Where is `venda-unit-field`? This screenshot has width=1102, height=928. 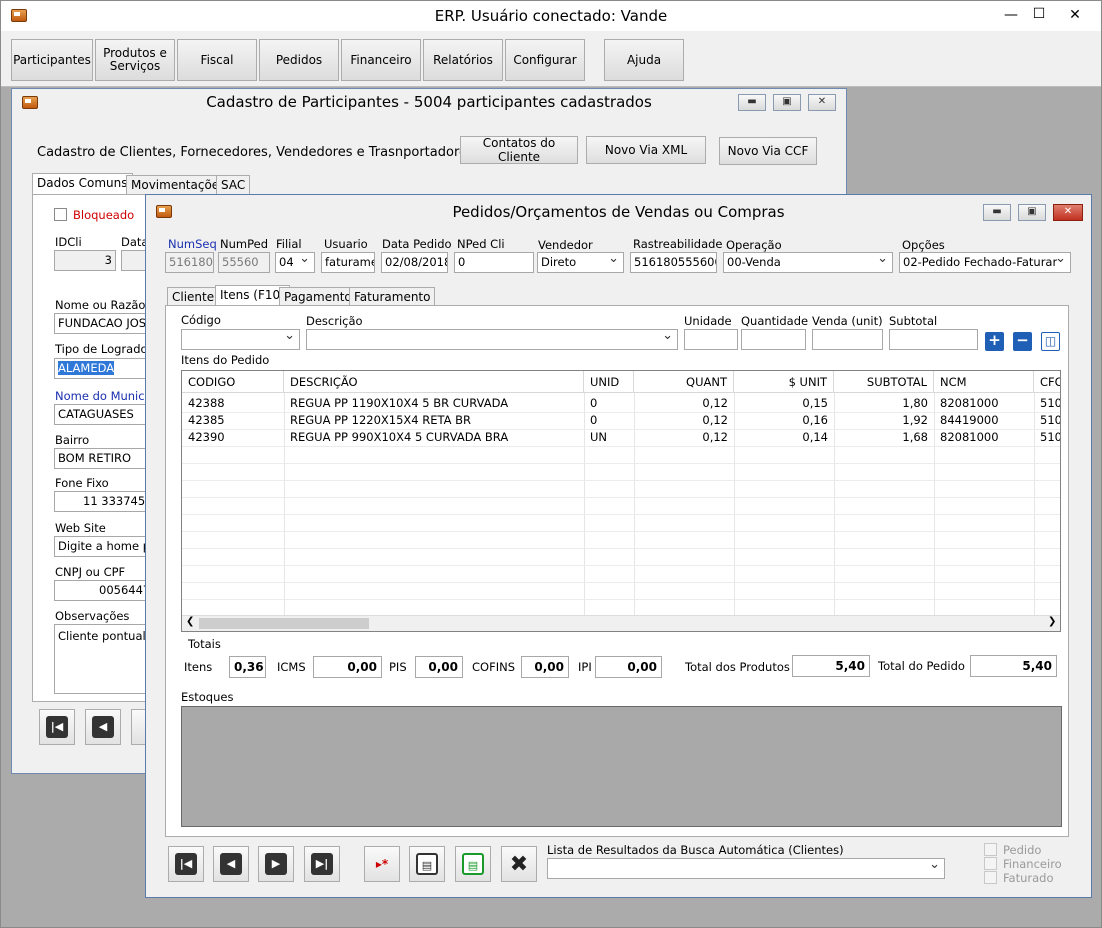
venda-unit-field is located at coordinates (847, 339).